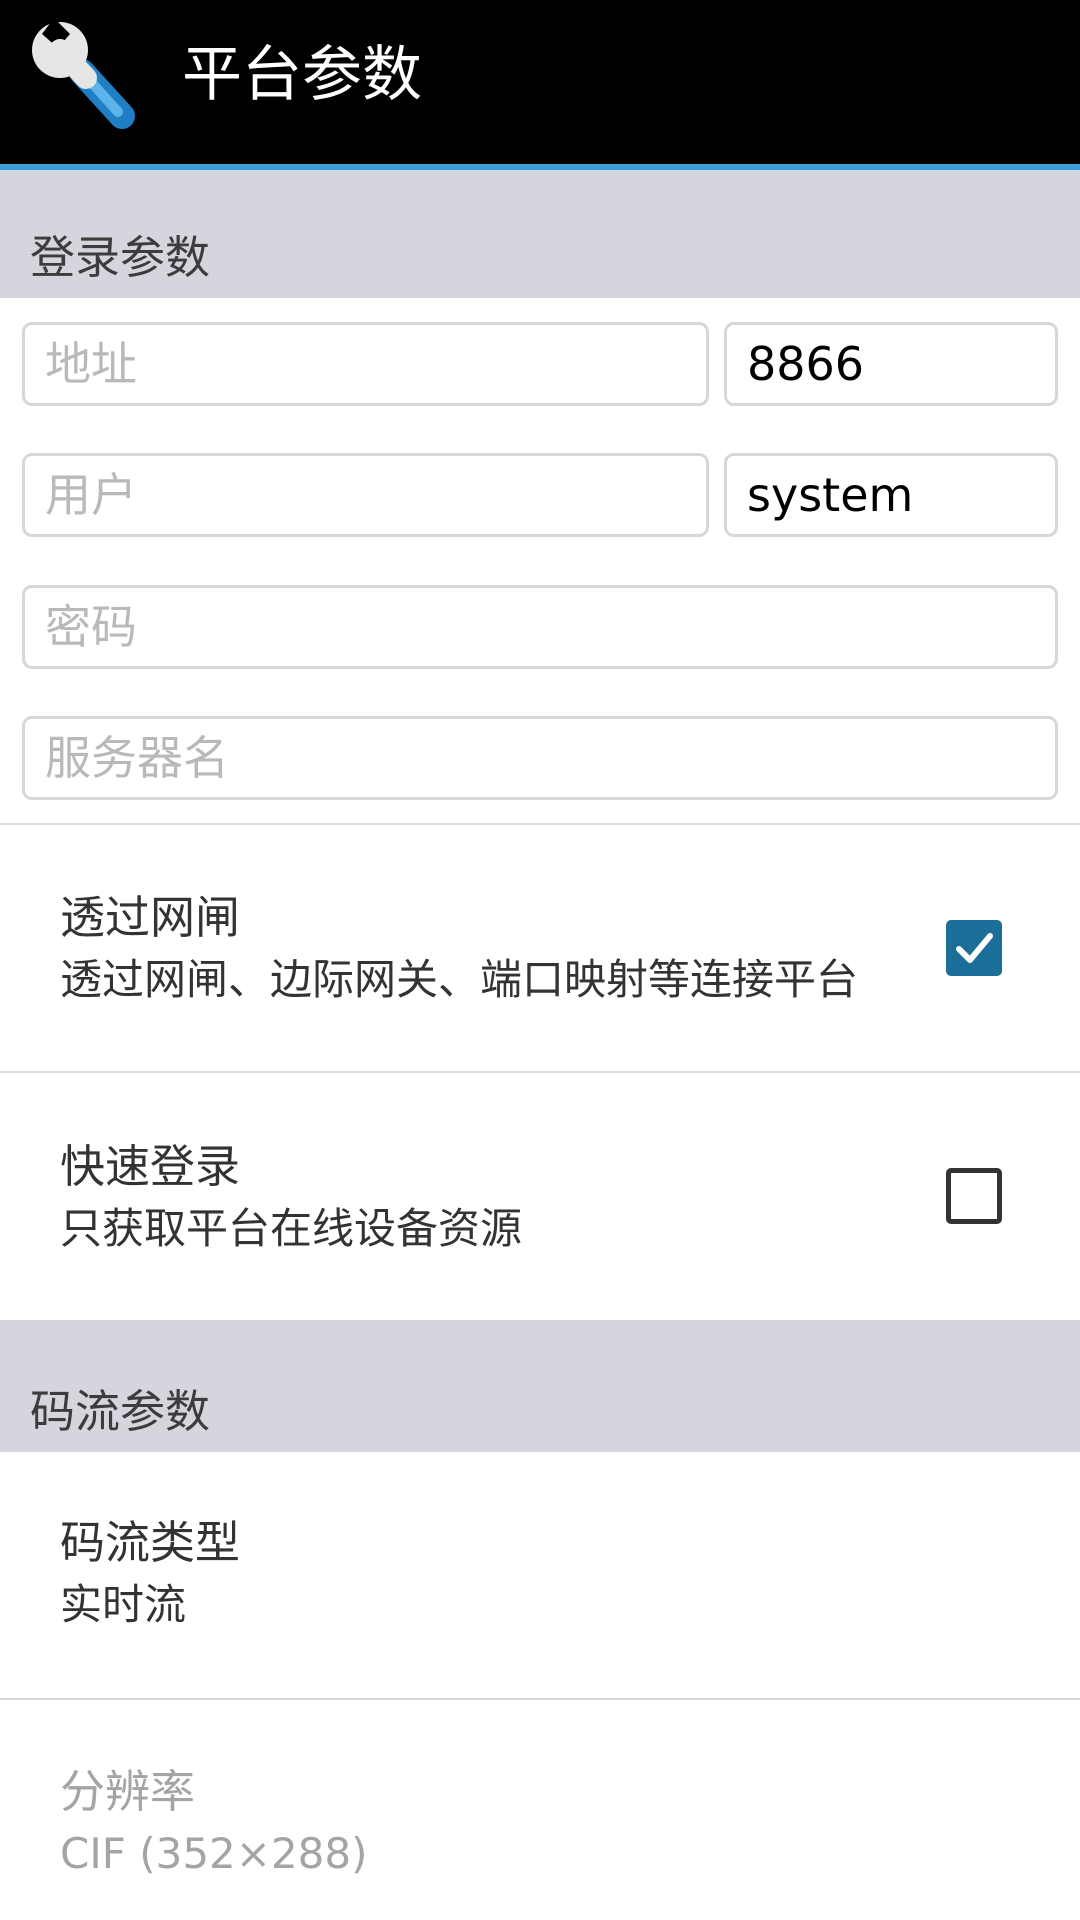 This screenshot has height=1920, width=1080. I want to click on check-icon, so click(974, 948).